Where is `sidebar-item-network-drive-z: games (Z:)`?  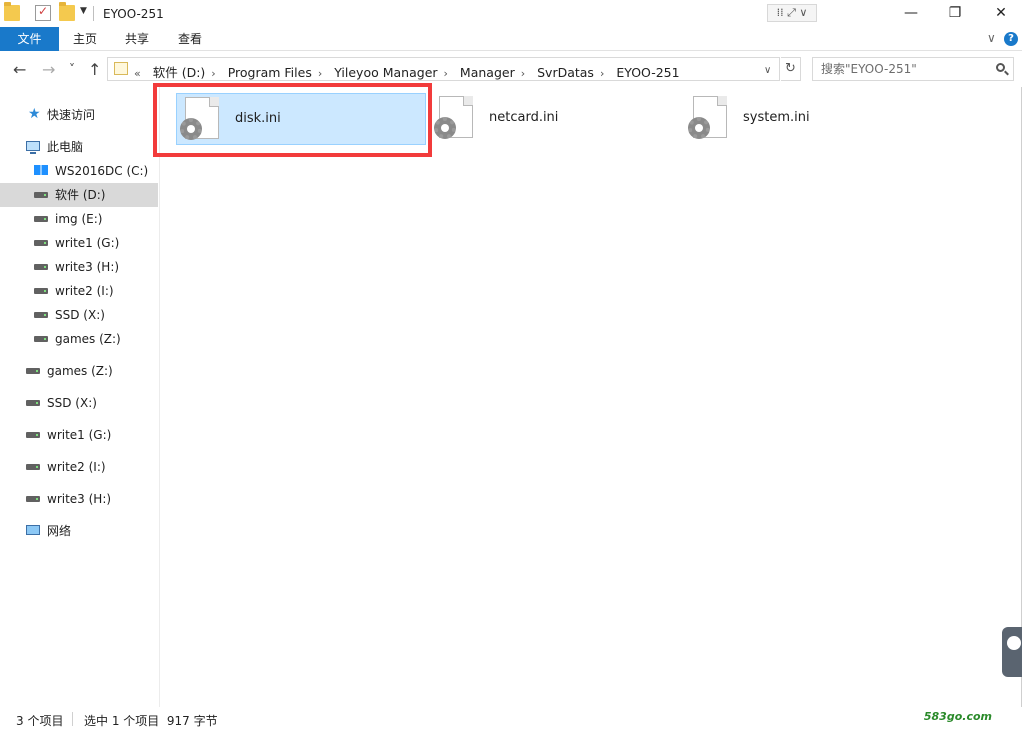 sidebar-item-network-drive-z: games (Z:) is located at coordinates (79, 371).